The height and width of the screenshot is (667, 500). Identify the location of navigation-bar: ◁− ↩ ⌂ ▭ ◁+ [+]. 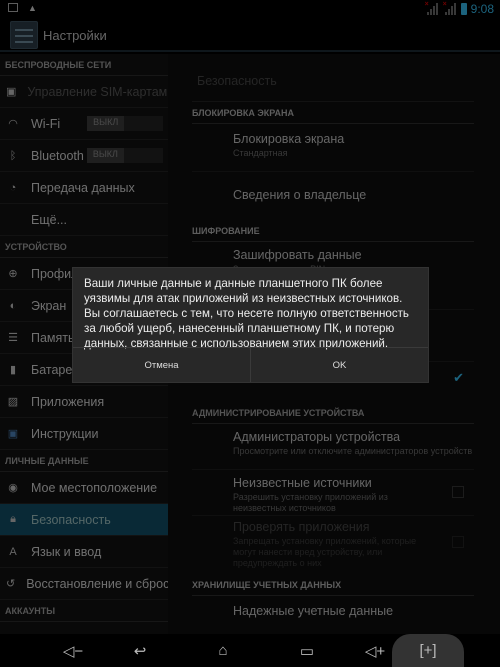
(250, 650).